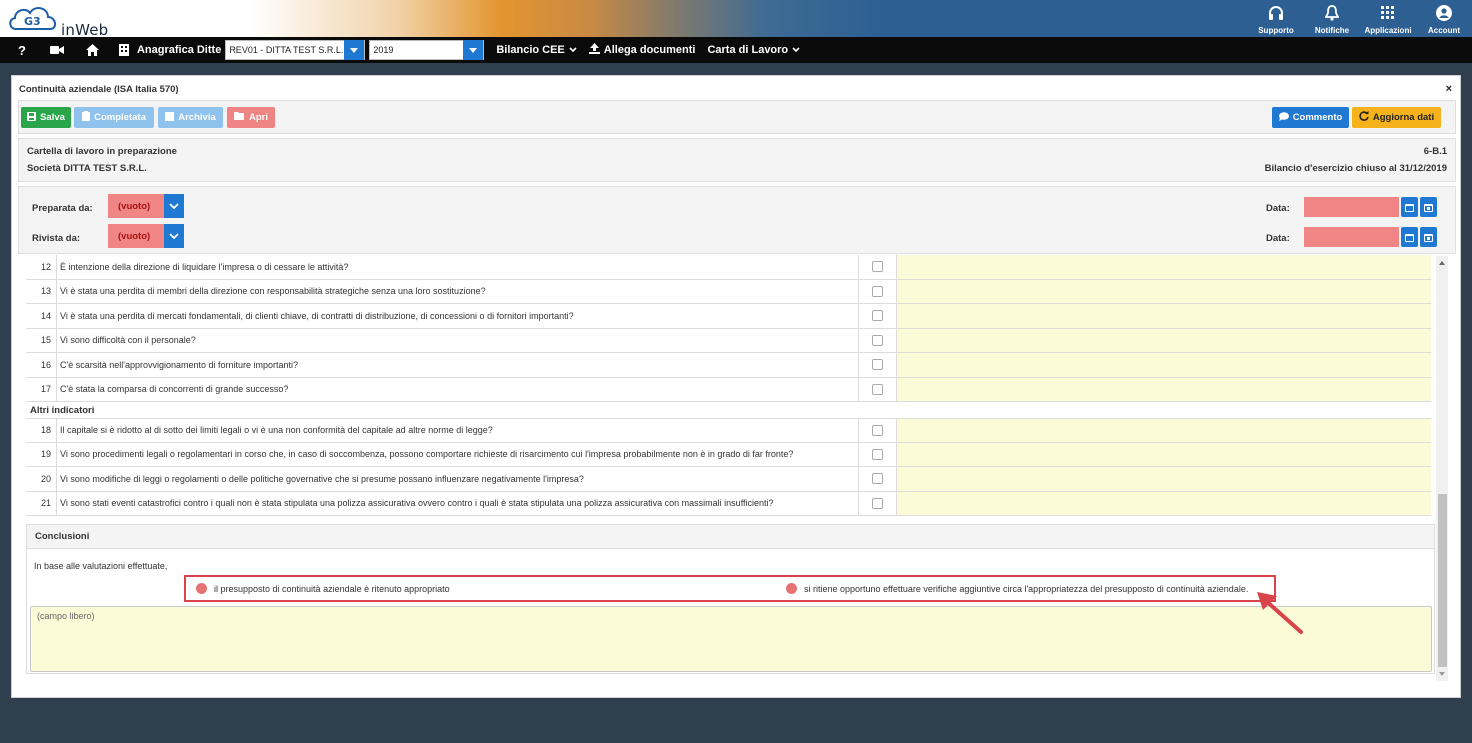  I want to click on grid-icon, so click(1388, 13).